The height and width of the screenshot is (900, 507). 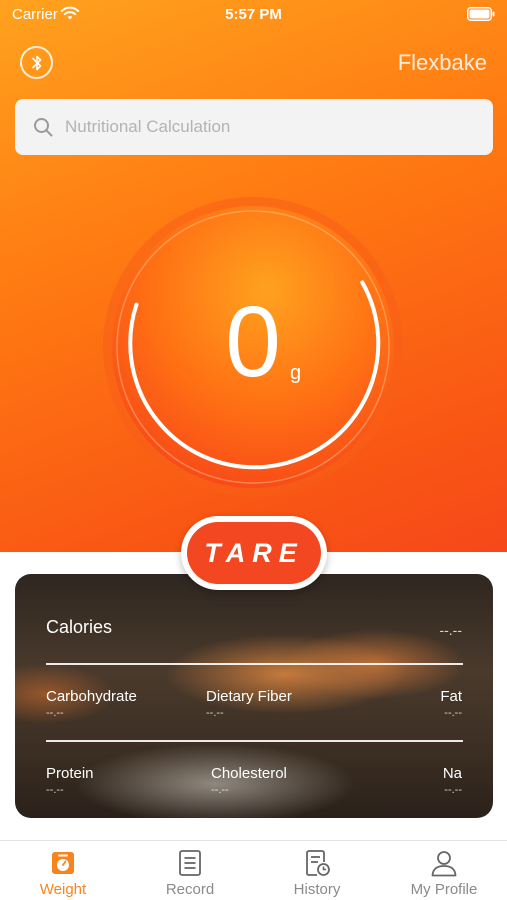 I want to click on weight-unit: g, so click(x=296, y=373).